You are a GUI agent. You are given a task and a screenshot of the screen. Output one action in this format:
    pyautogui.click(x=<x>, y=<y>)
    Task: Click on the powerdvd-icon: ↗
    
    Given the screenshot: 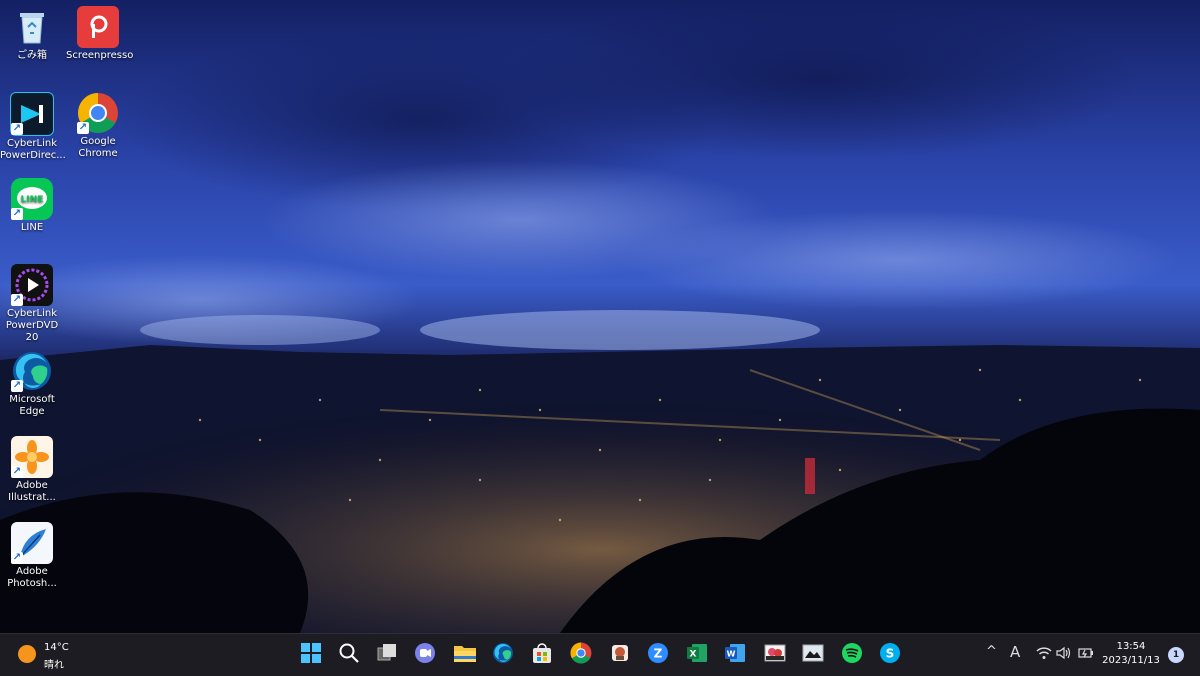 What is the action you would take?
    pyautogui.click(x=32, y=285)
    